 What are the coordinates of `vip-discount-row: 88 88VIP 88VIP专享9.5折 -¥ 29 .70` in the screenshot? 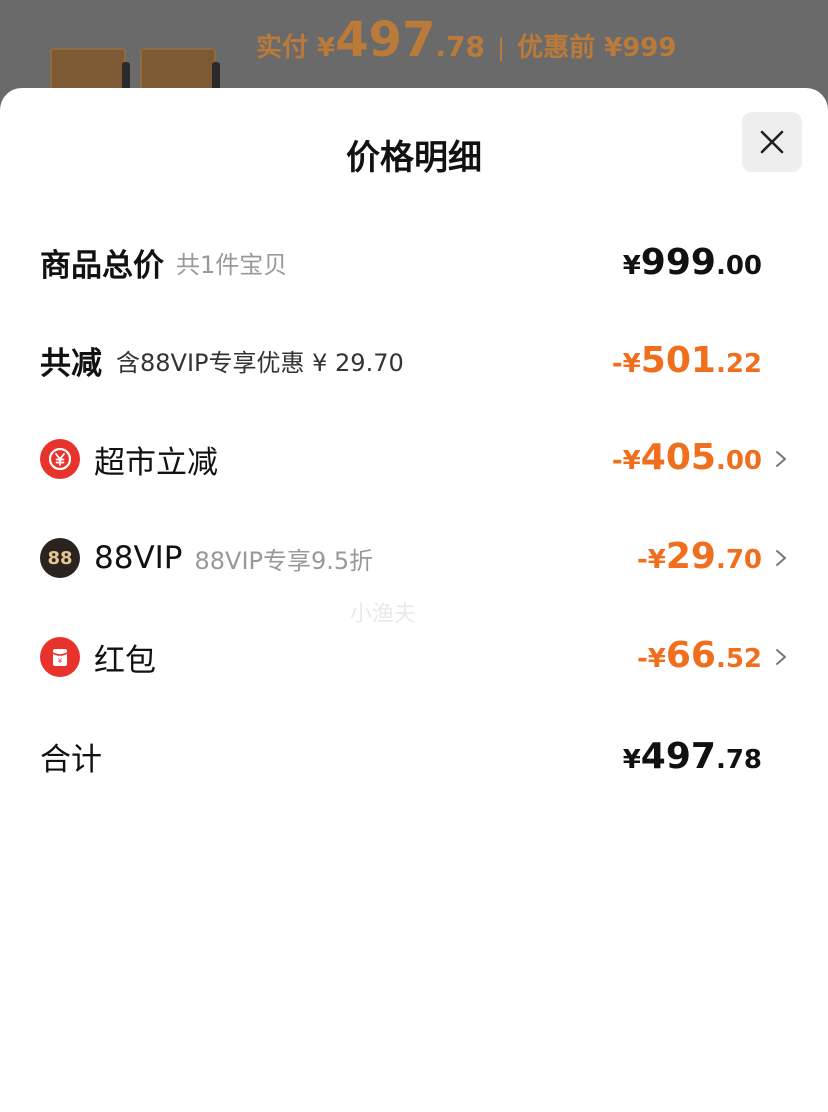 It's located at (414, 558).